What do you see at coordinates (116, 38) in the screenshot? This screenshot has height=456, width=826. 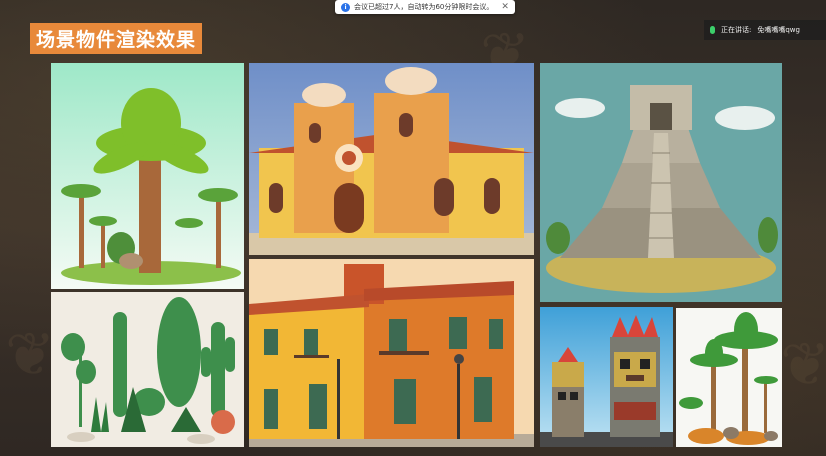 I see `page-title: 场景物件渲染效果` at bounding box center [116, 38].